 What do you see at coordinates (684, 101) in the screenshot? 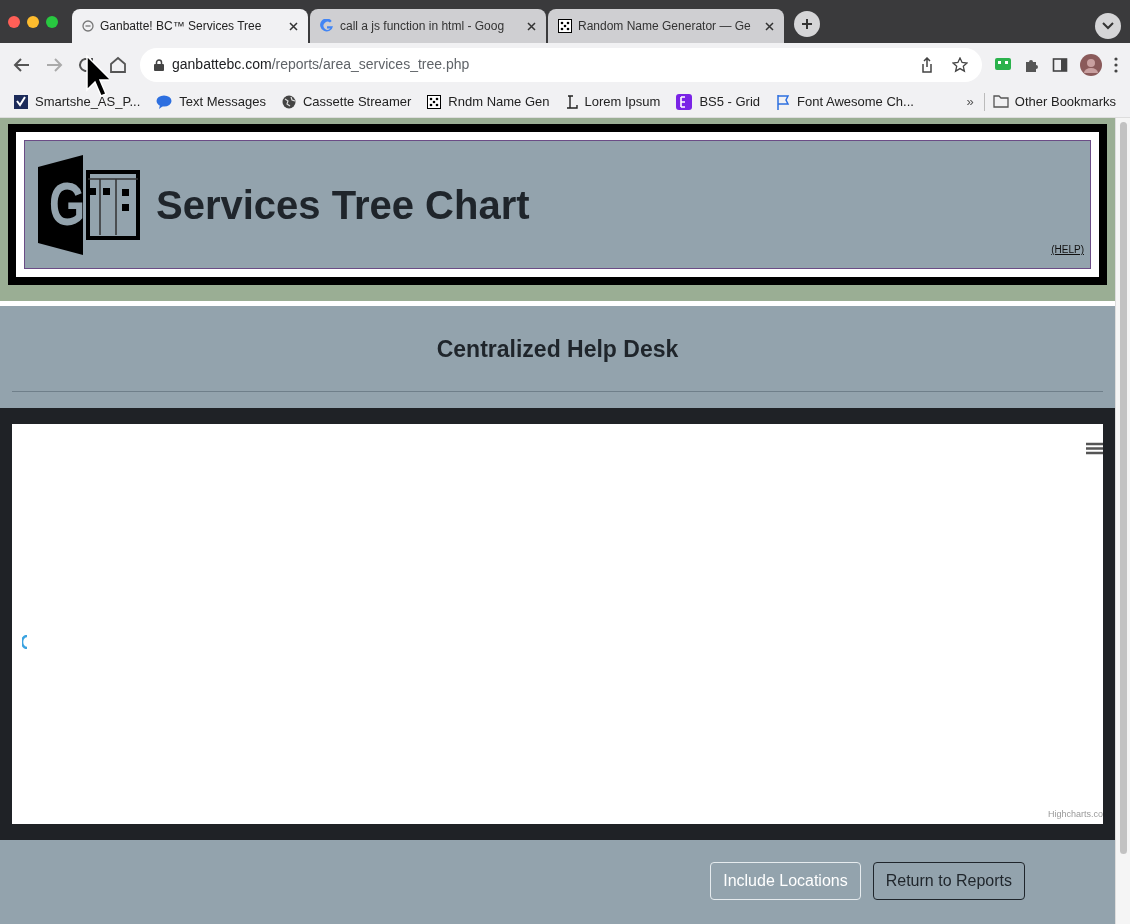
I see `rounded-square-logo-icon` at bounding box center [684, 101].